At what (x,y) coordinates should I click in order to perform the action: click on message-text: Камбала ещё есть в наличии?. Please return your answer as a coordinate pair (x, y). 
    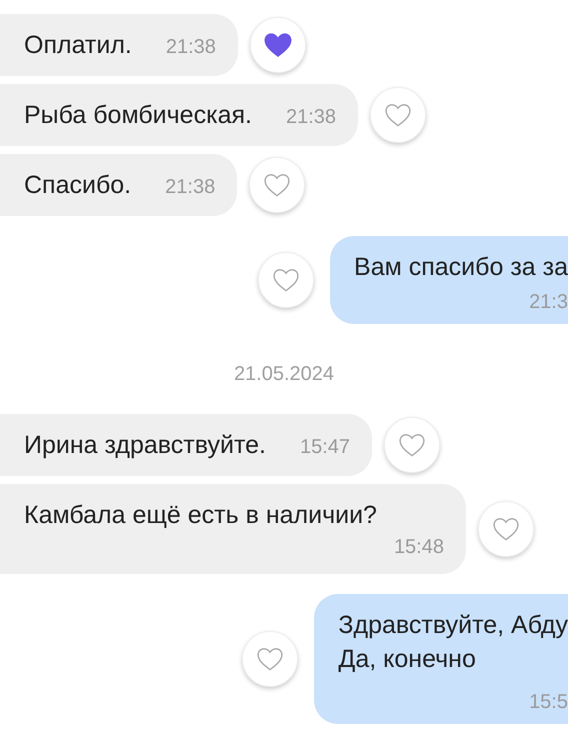
    Looking at the image, I should click on (200, 515).